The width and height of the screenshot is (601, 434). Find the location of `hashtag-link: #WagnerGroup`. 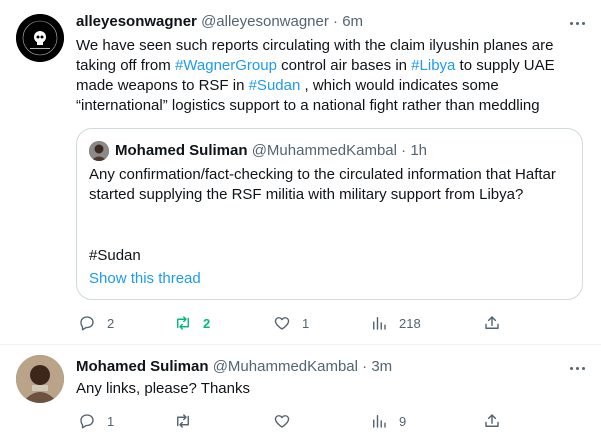

hashtag-link: #WagnerGroup is located at coordinates (226, 65).